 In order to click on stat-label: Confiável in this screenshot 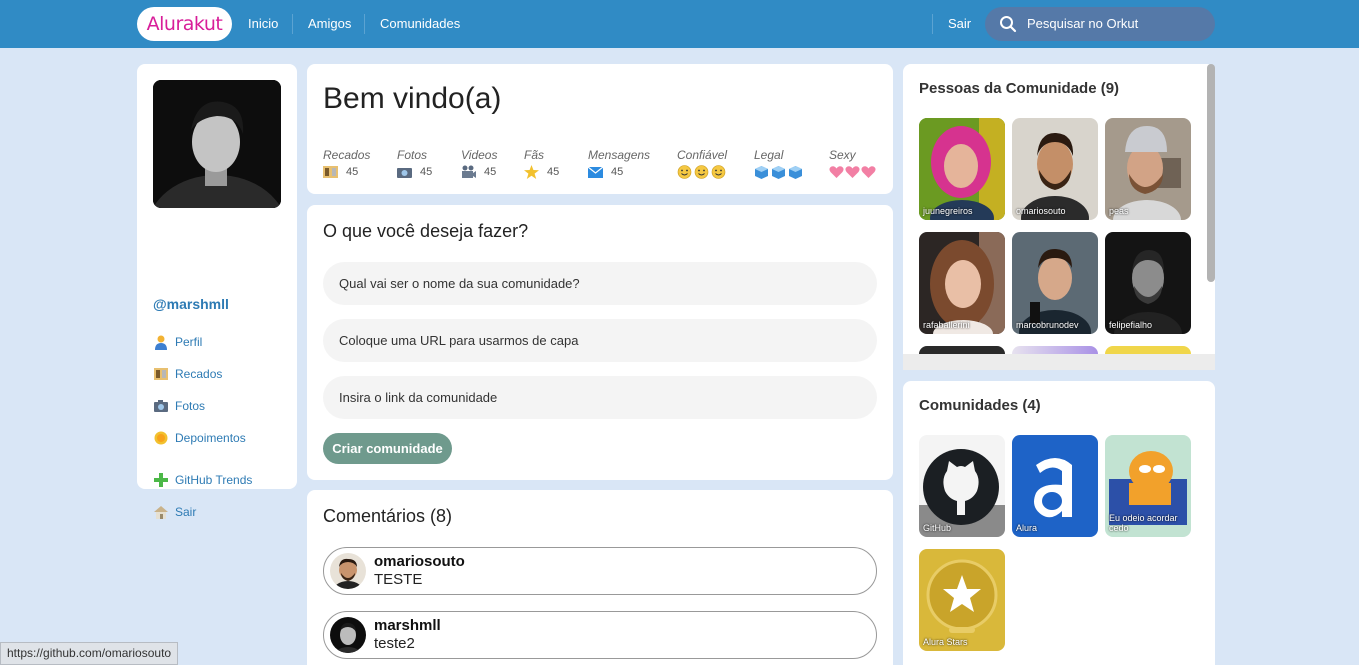, I will do `click(702, 155)`.